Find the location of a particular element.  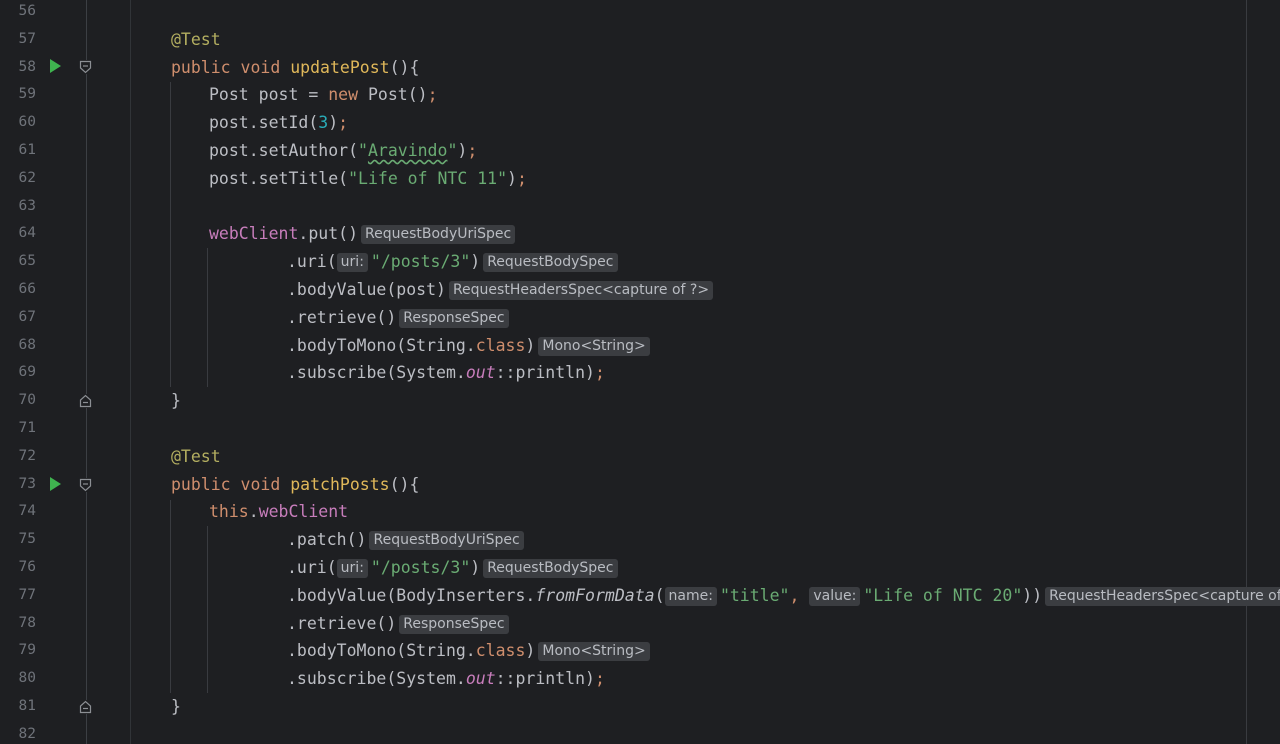

code-line-74: this.webClient is located at coordinates (278, 512).